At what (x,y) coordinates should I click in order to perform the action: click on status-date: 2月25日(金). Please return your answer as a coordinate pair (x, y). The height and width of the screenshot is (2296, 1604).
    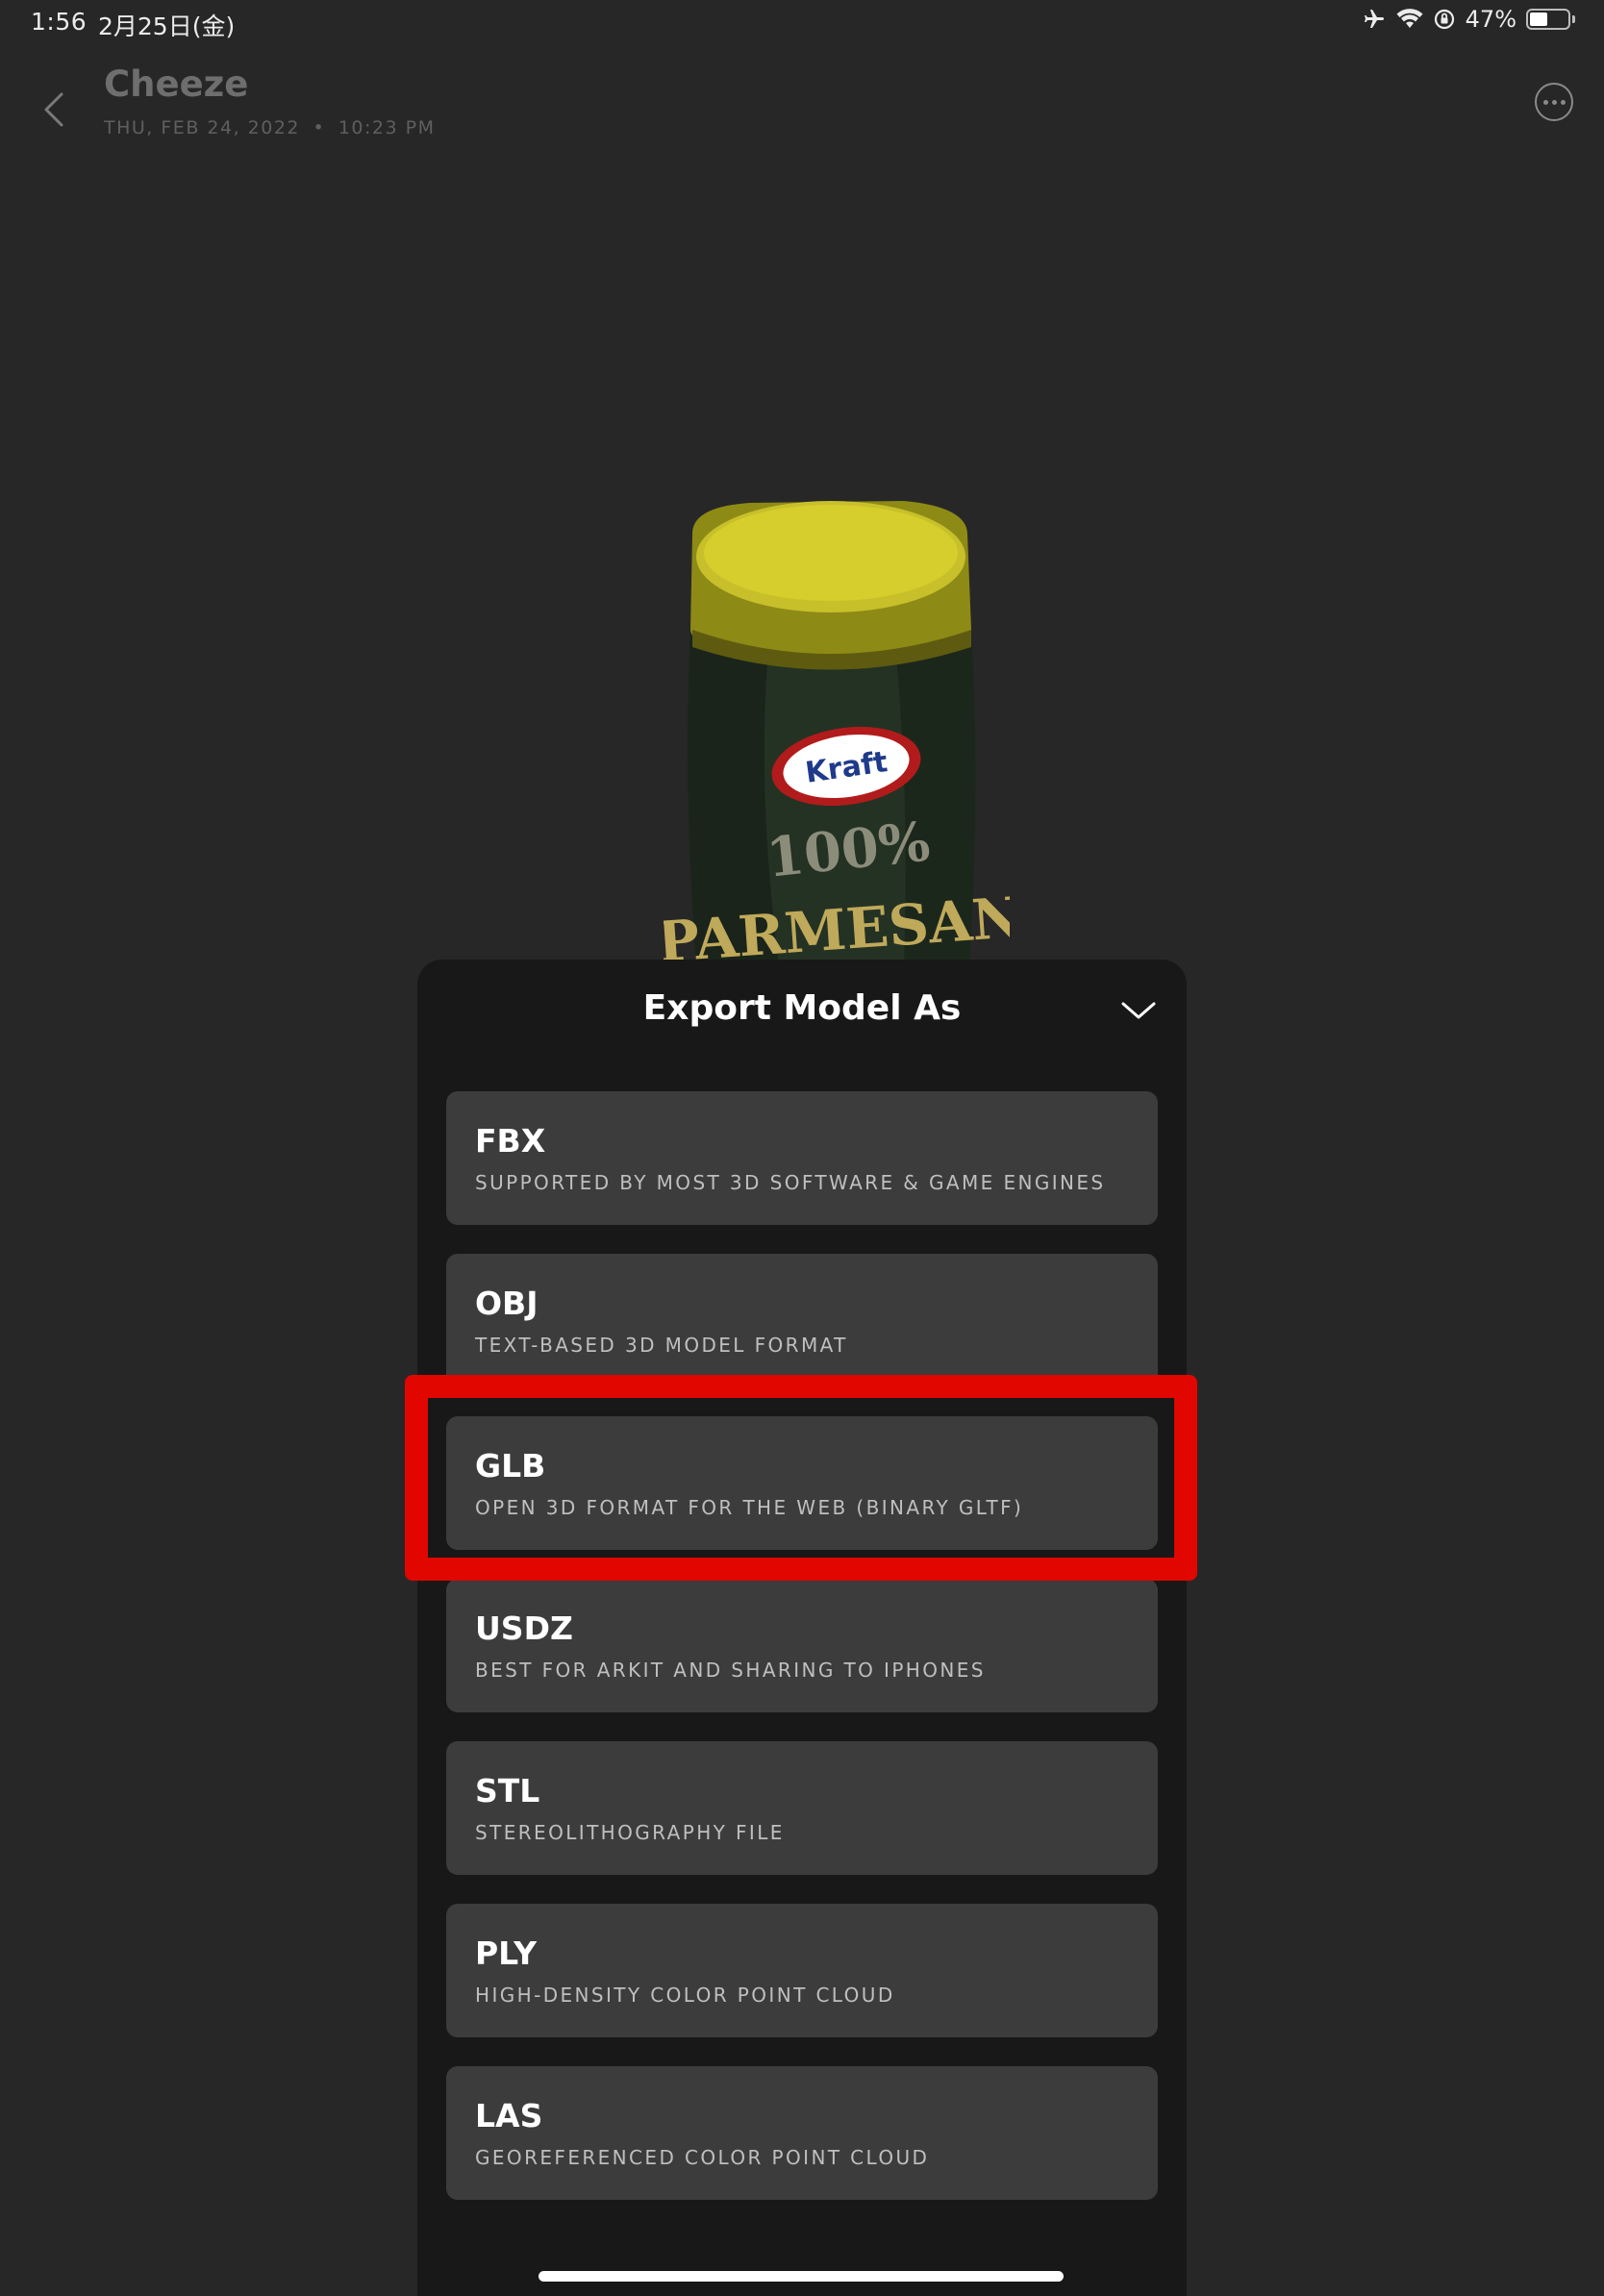
    Looking at the image, I should click on (167, 26).